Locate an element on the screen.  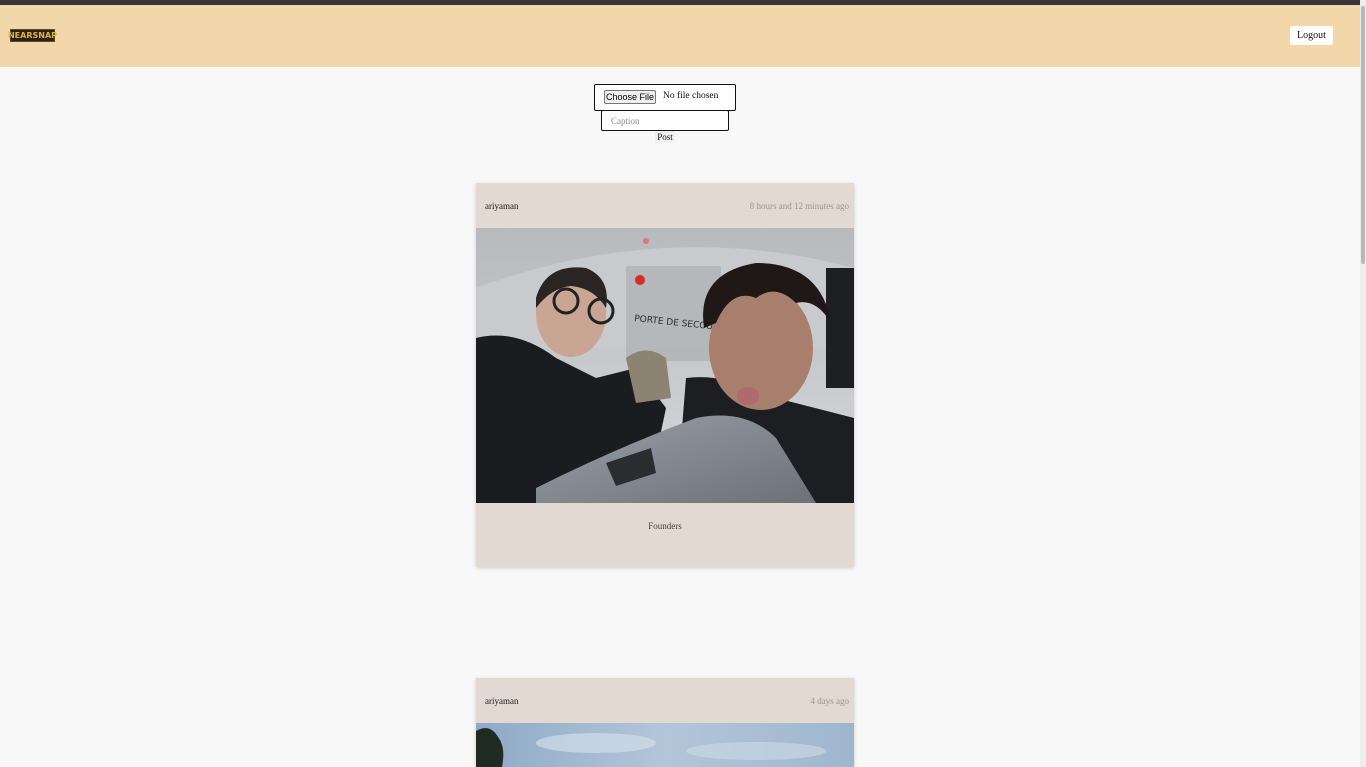
post-photo is located at coordinates (665, 745).